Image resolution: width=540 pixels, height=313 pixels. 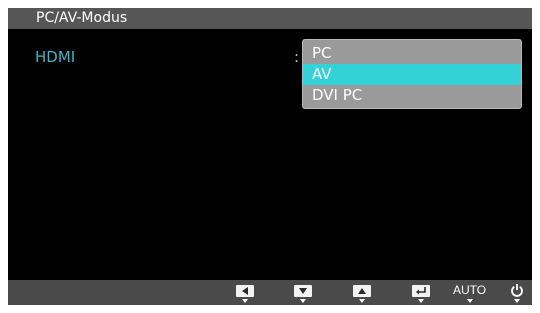 I want to click on option-av: AV, so click(x=412, y=74).